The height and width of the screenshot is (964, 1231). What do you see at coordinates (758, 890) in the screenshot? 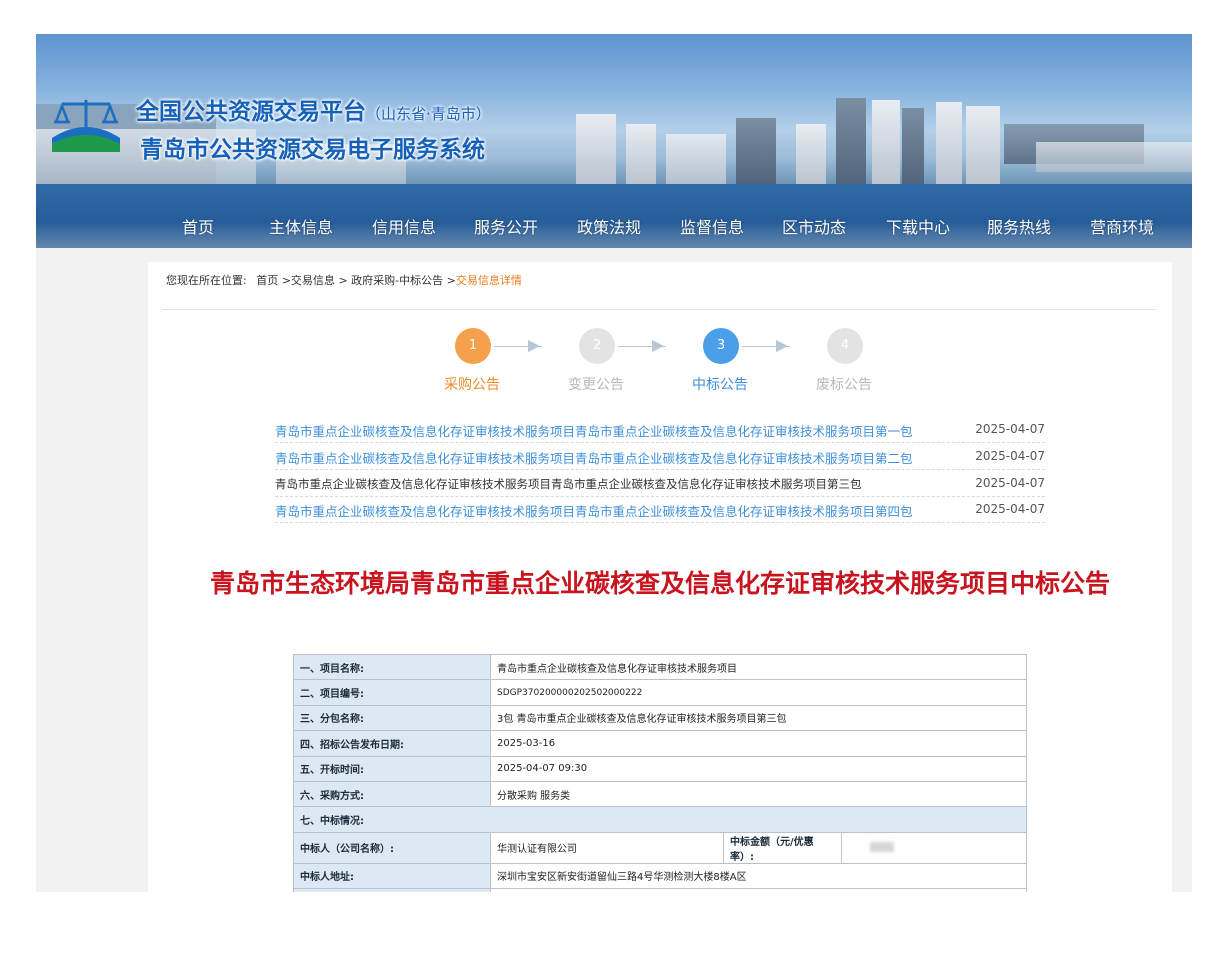
I see `empty-value` at bounding box center [758, 890].